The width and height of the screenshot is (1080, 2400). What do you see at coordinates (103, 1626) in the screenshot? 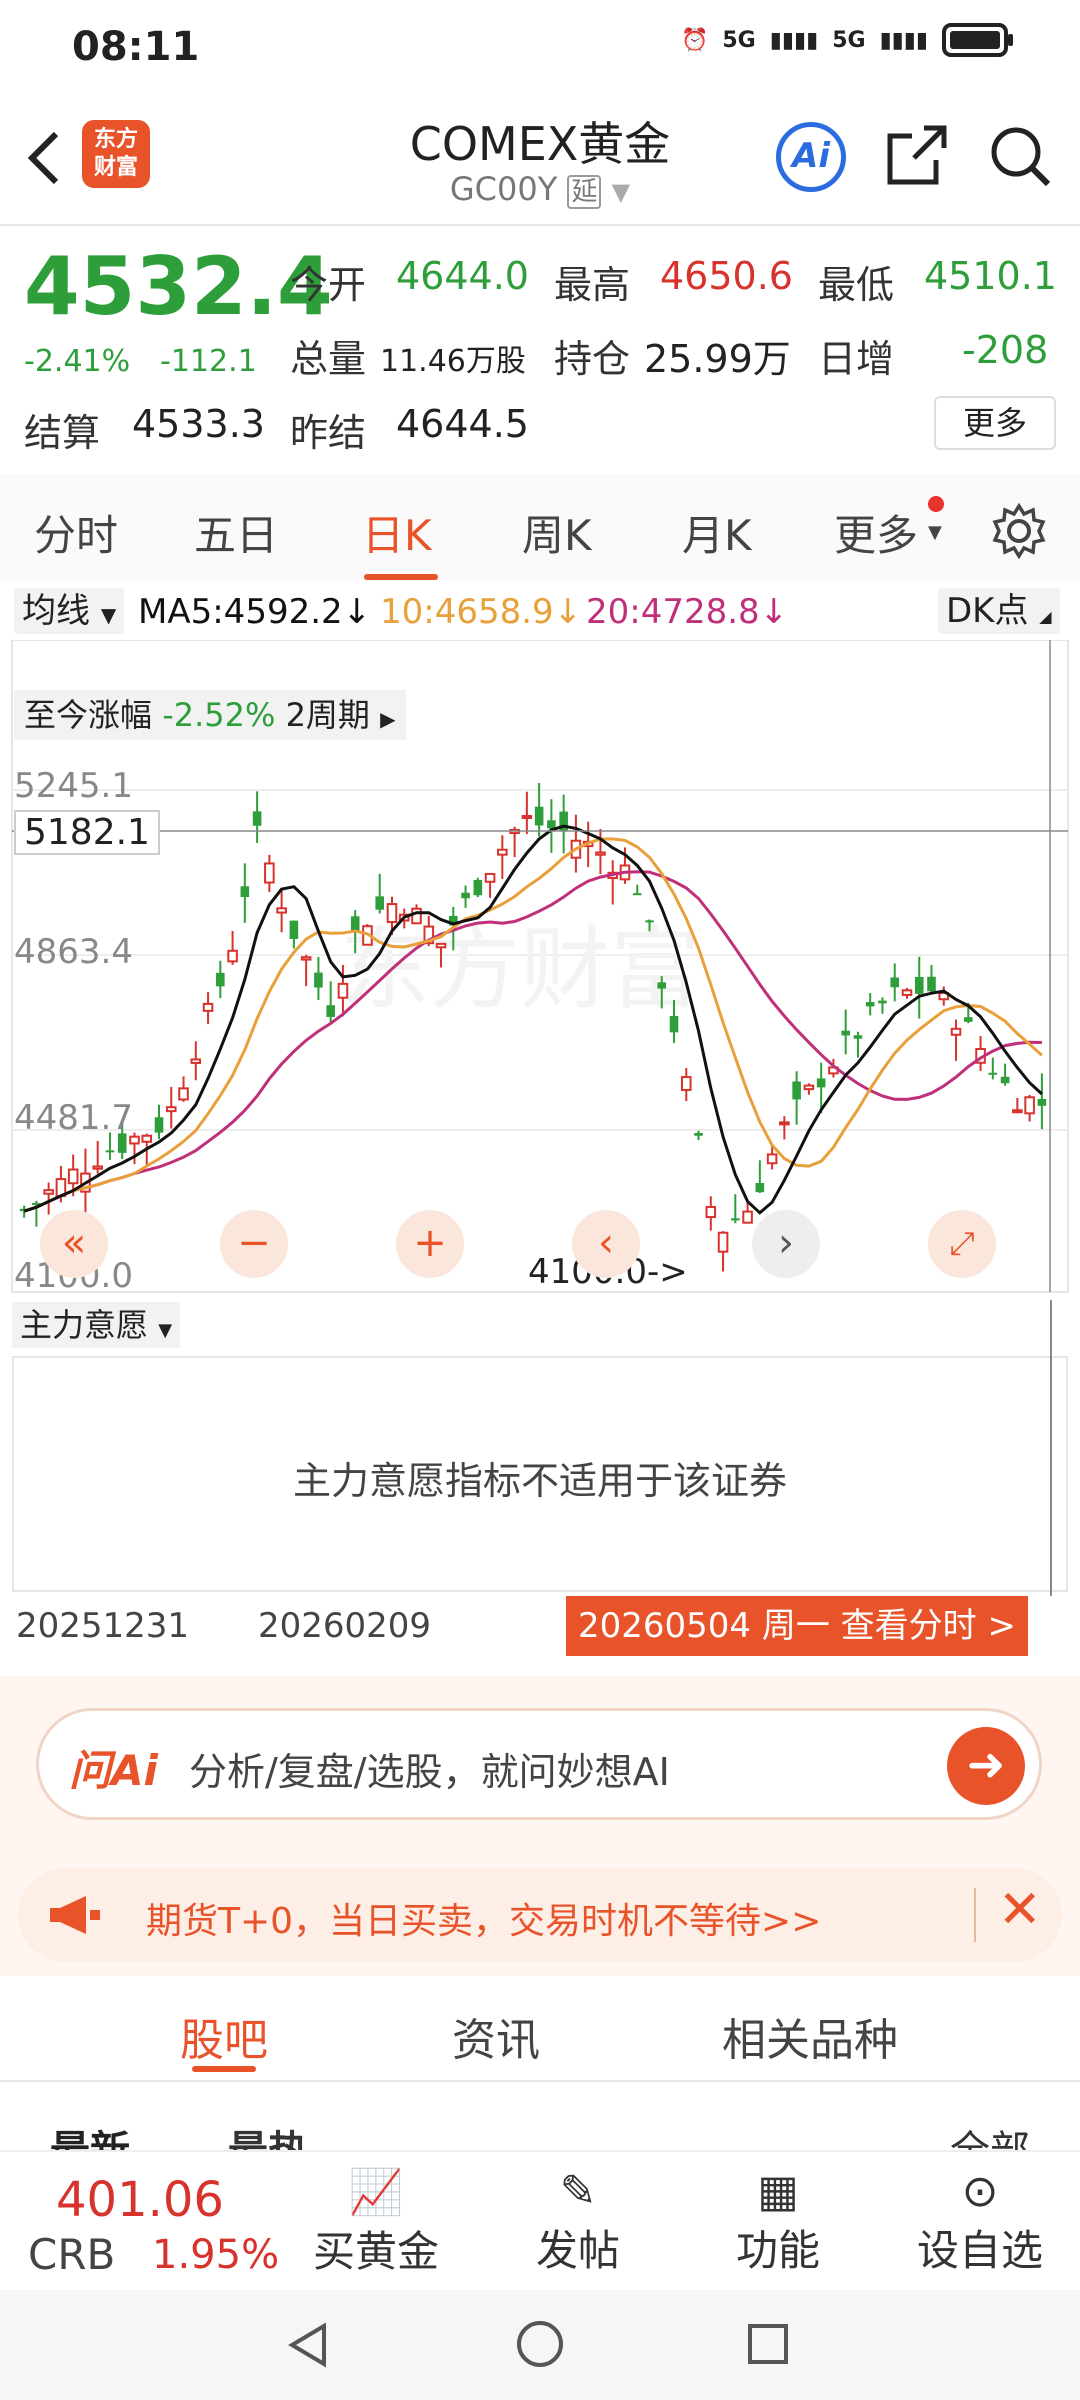
I see `date-label-1: 20251231` at bounding box center [103, 1626].